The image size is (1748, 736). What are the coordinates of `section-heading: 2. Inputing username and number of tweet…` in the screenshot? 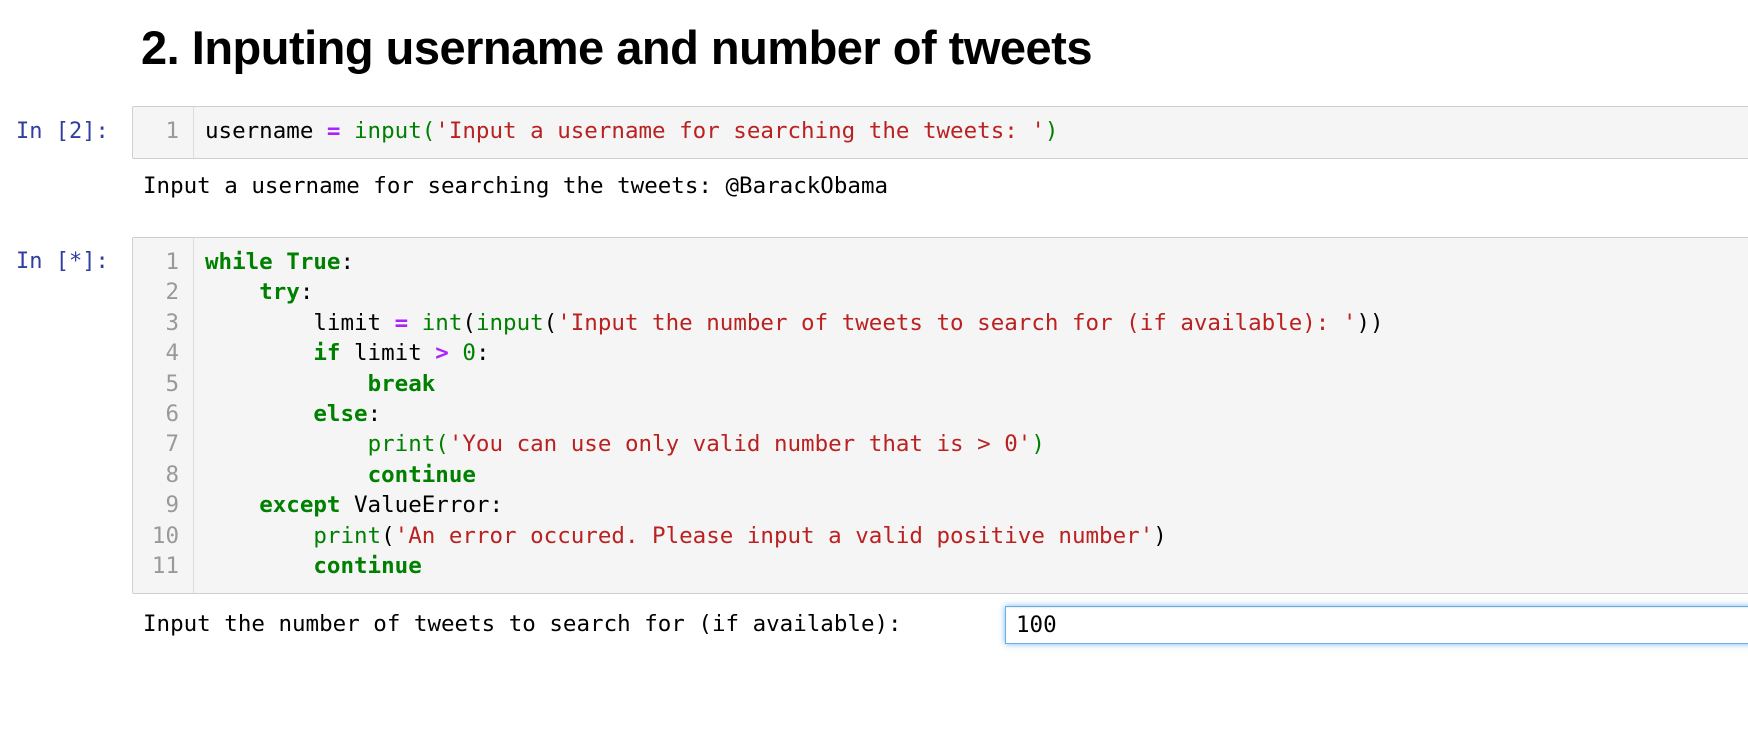 It's located at (616, 47).